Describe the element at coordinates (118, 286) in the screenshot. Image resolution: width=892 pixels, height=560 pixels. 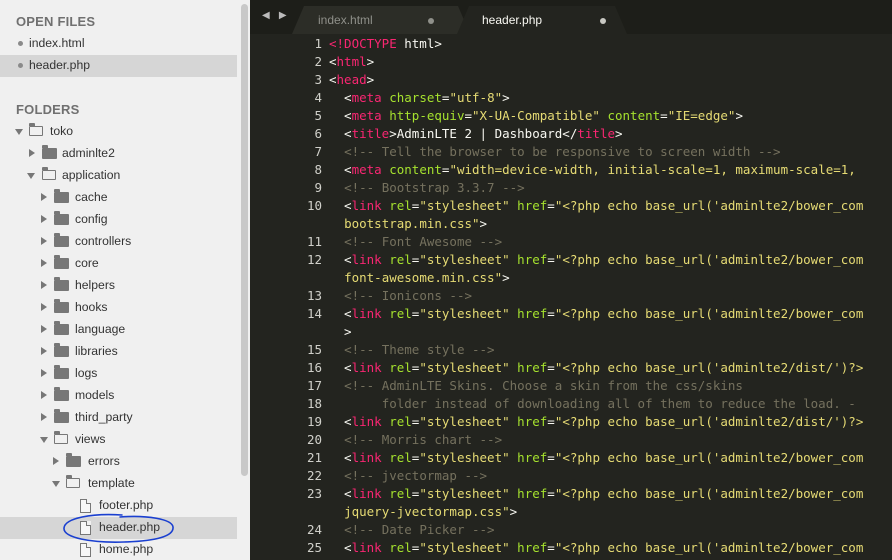
I see `tree-folder-helpers: helpers` at that location.